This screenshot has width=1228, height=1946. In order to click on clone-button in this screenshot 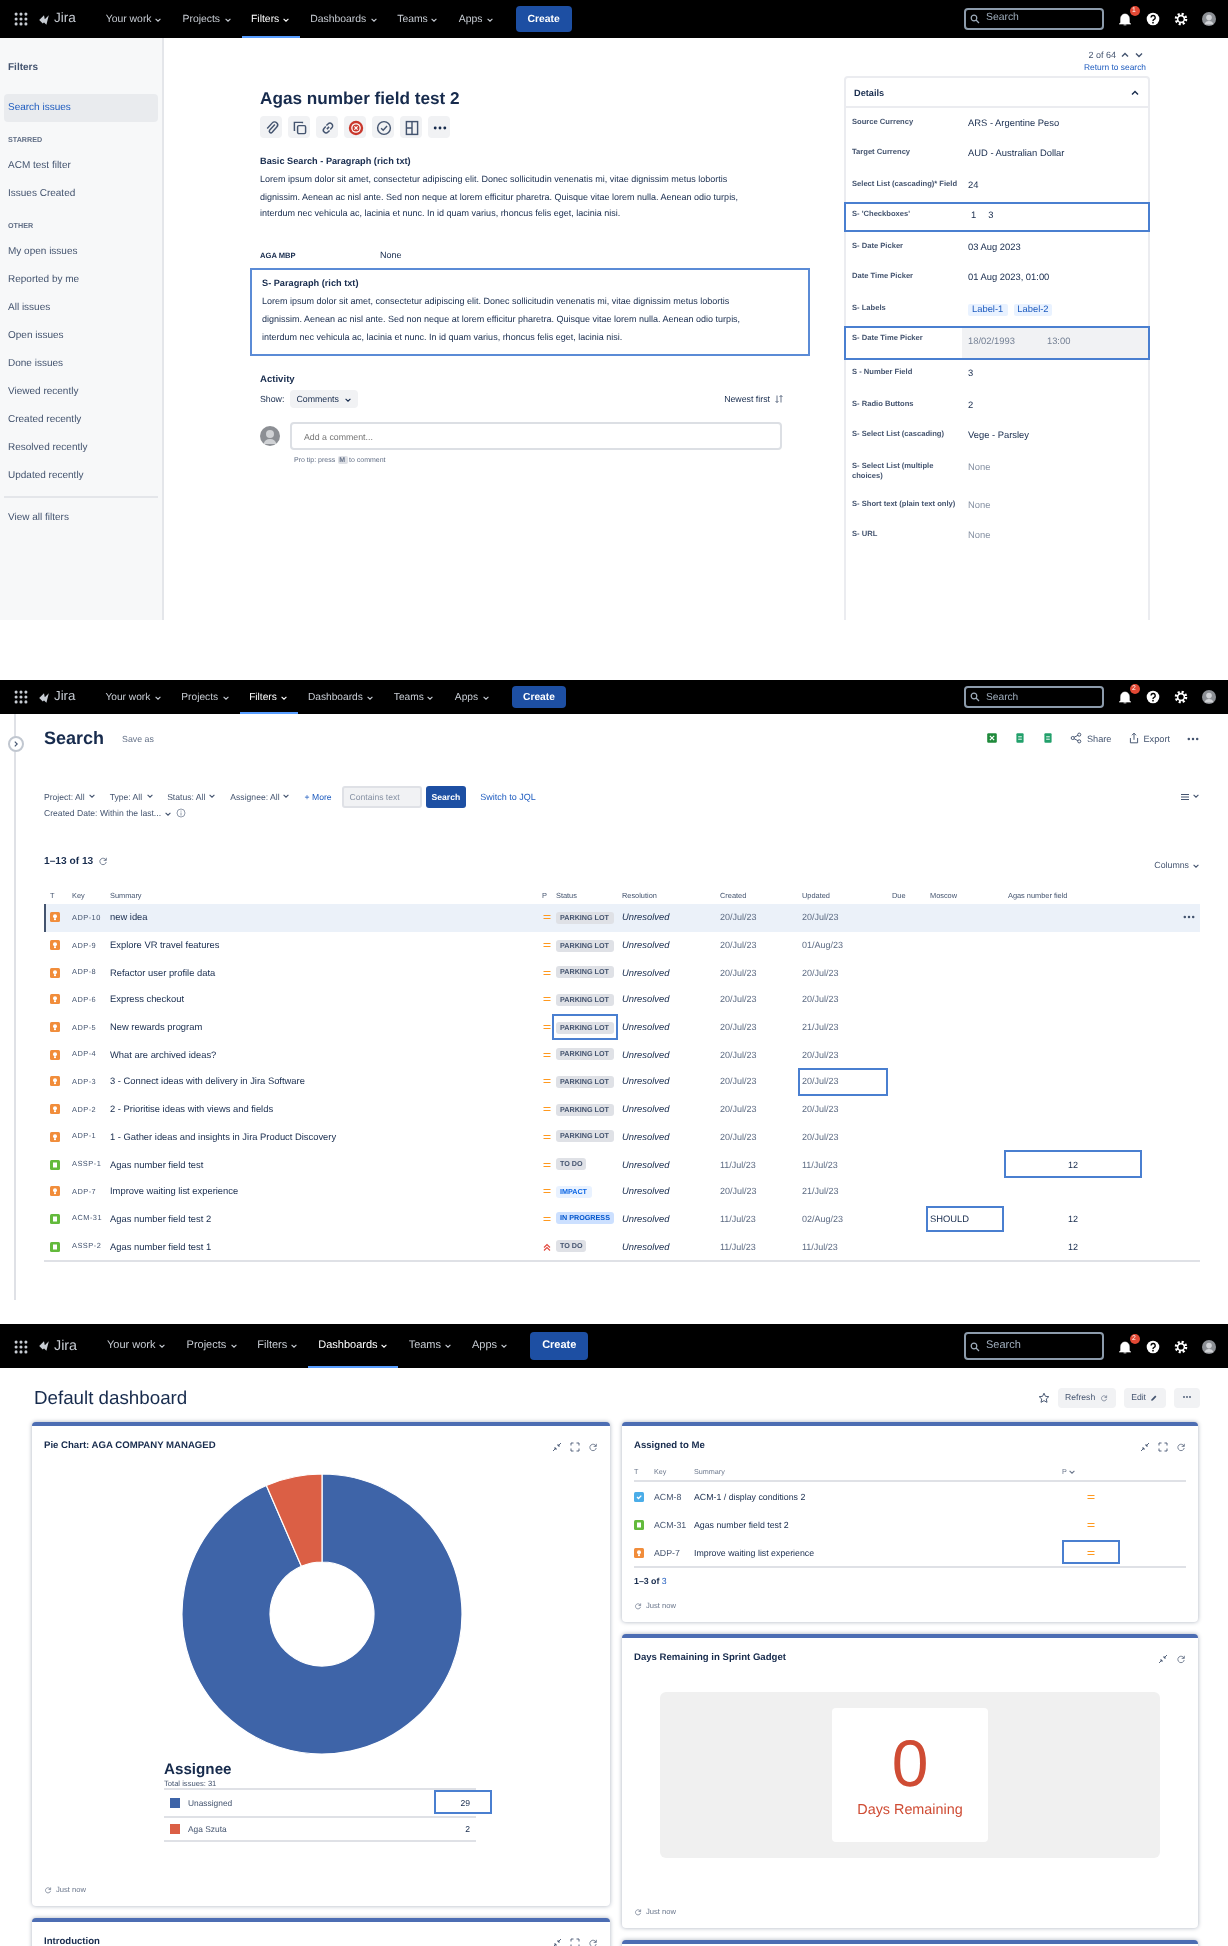, I will do `click(299, 127)`.